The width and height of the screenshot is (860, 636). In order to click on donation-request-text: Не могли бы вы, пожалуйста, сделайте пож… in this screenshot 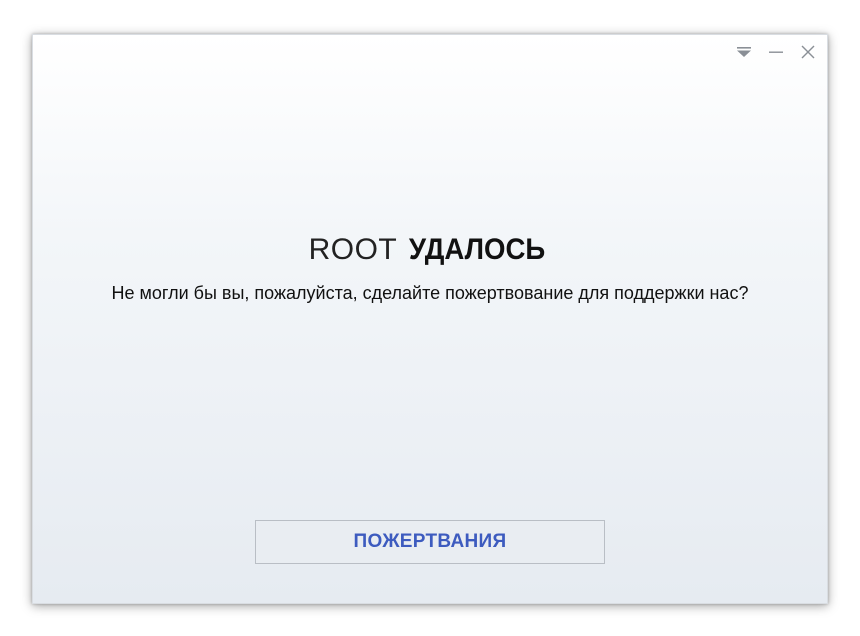, I will do `click(430, 293)`.